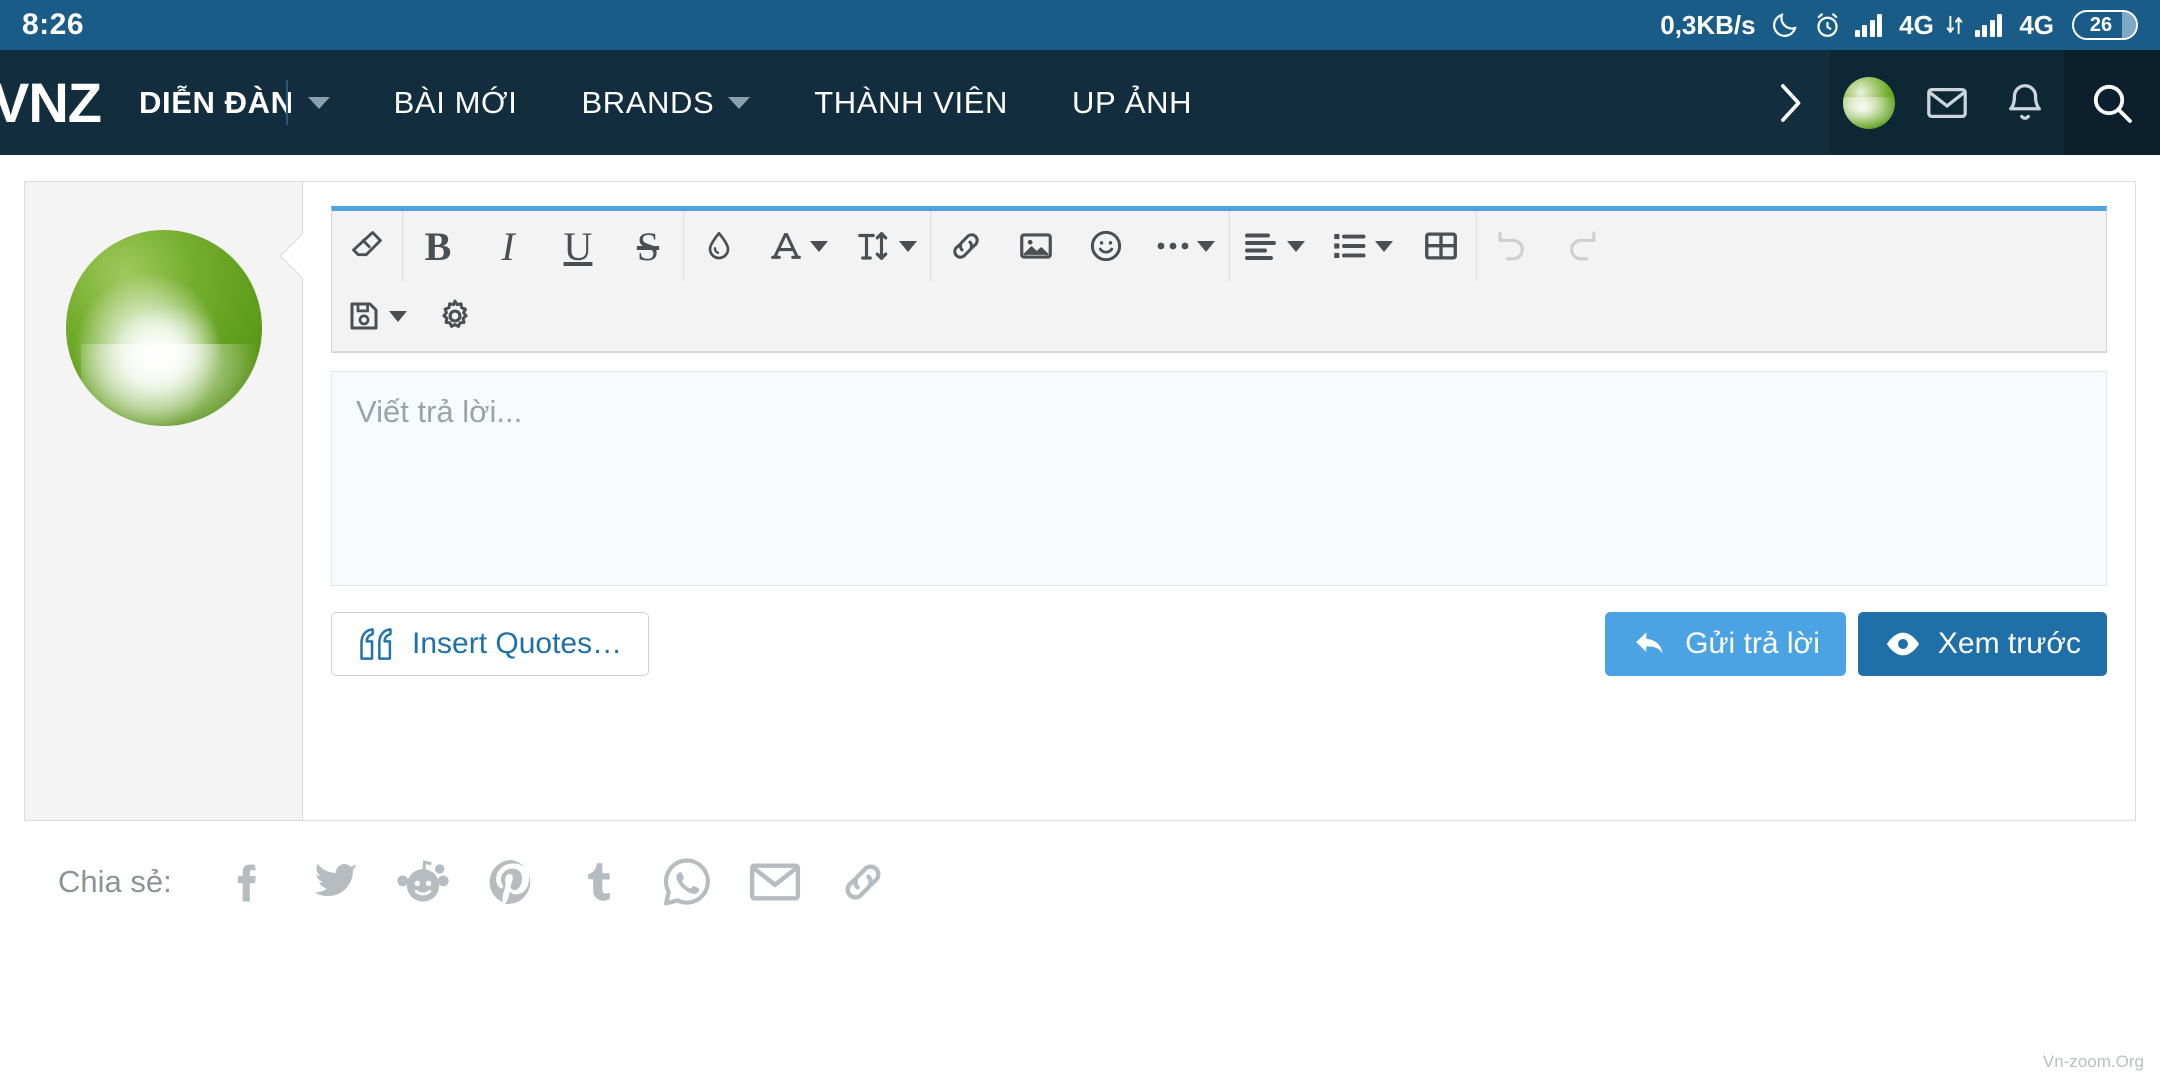 The width and height of the screenshot is (2160, 1080). What do you see at coordinates (1080, 25) in the screenshot?
I see `android-status-bar: 8:26 0,3KB/s 4G 4G 26` at bounding box center [1080, 25].